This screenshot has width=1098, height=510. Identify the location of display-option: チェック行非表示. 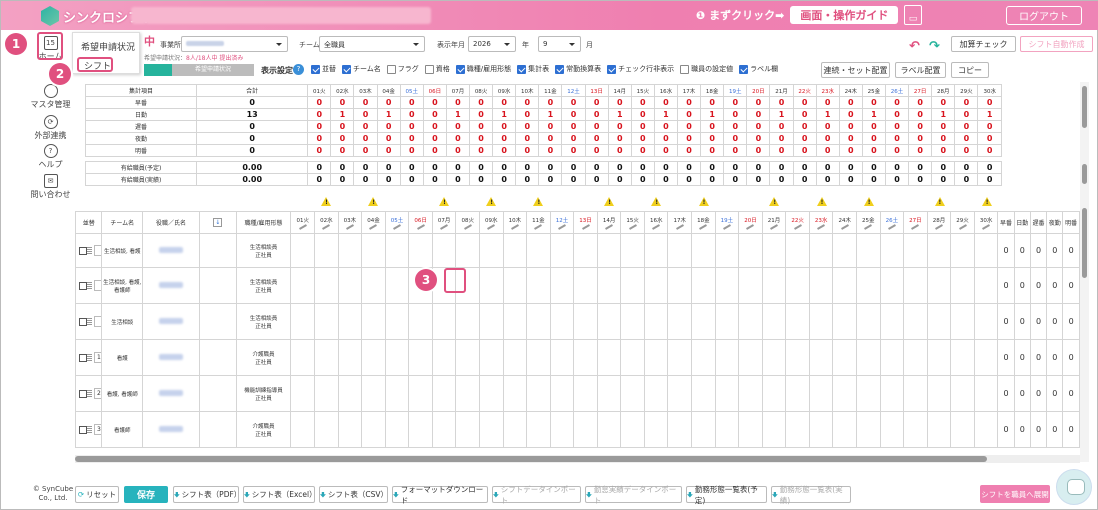
(640, 69).